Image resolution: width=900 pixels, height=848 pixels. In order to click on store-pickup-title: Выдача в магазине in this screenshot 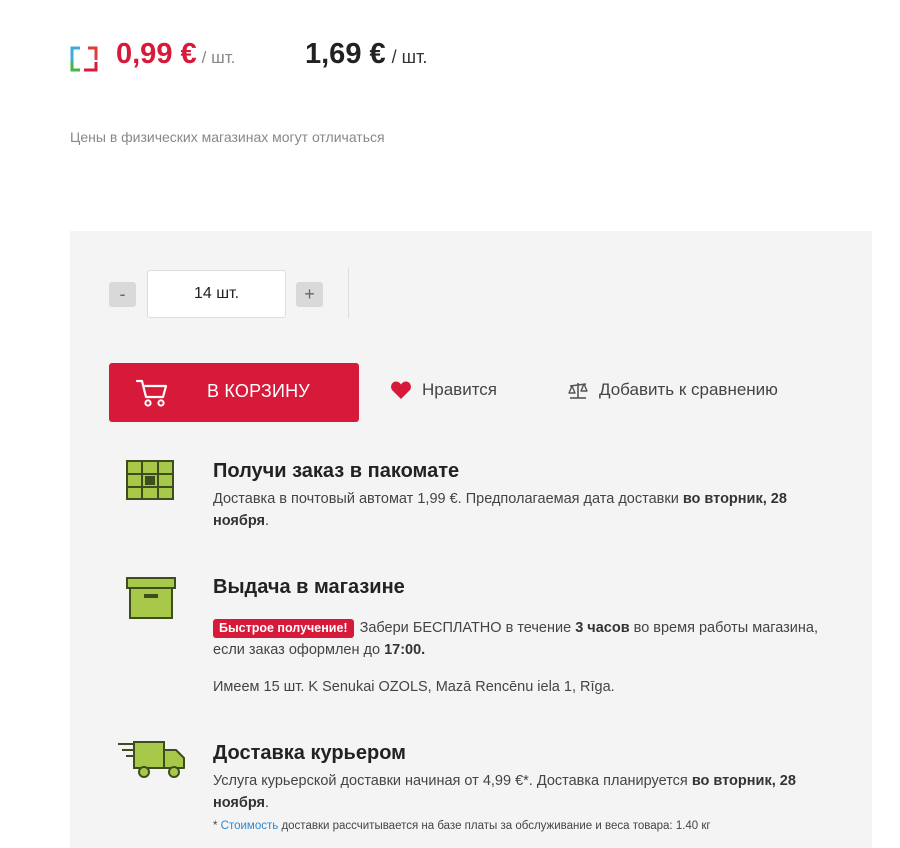, I will do `click(309, 587)`.